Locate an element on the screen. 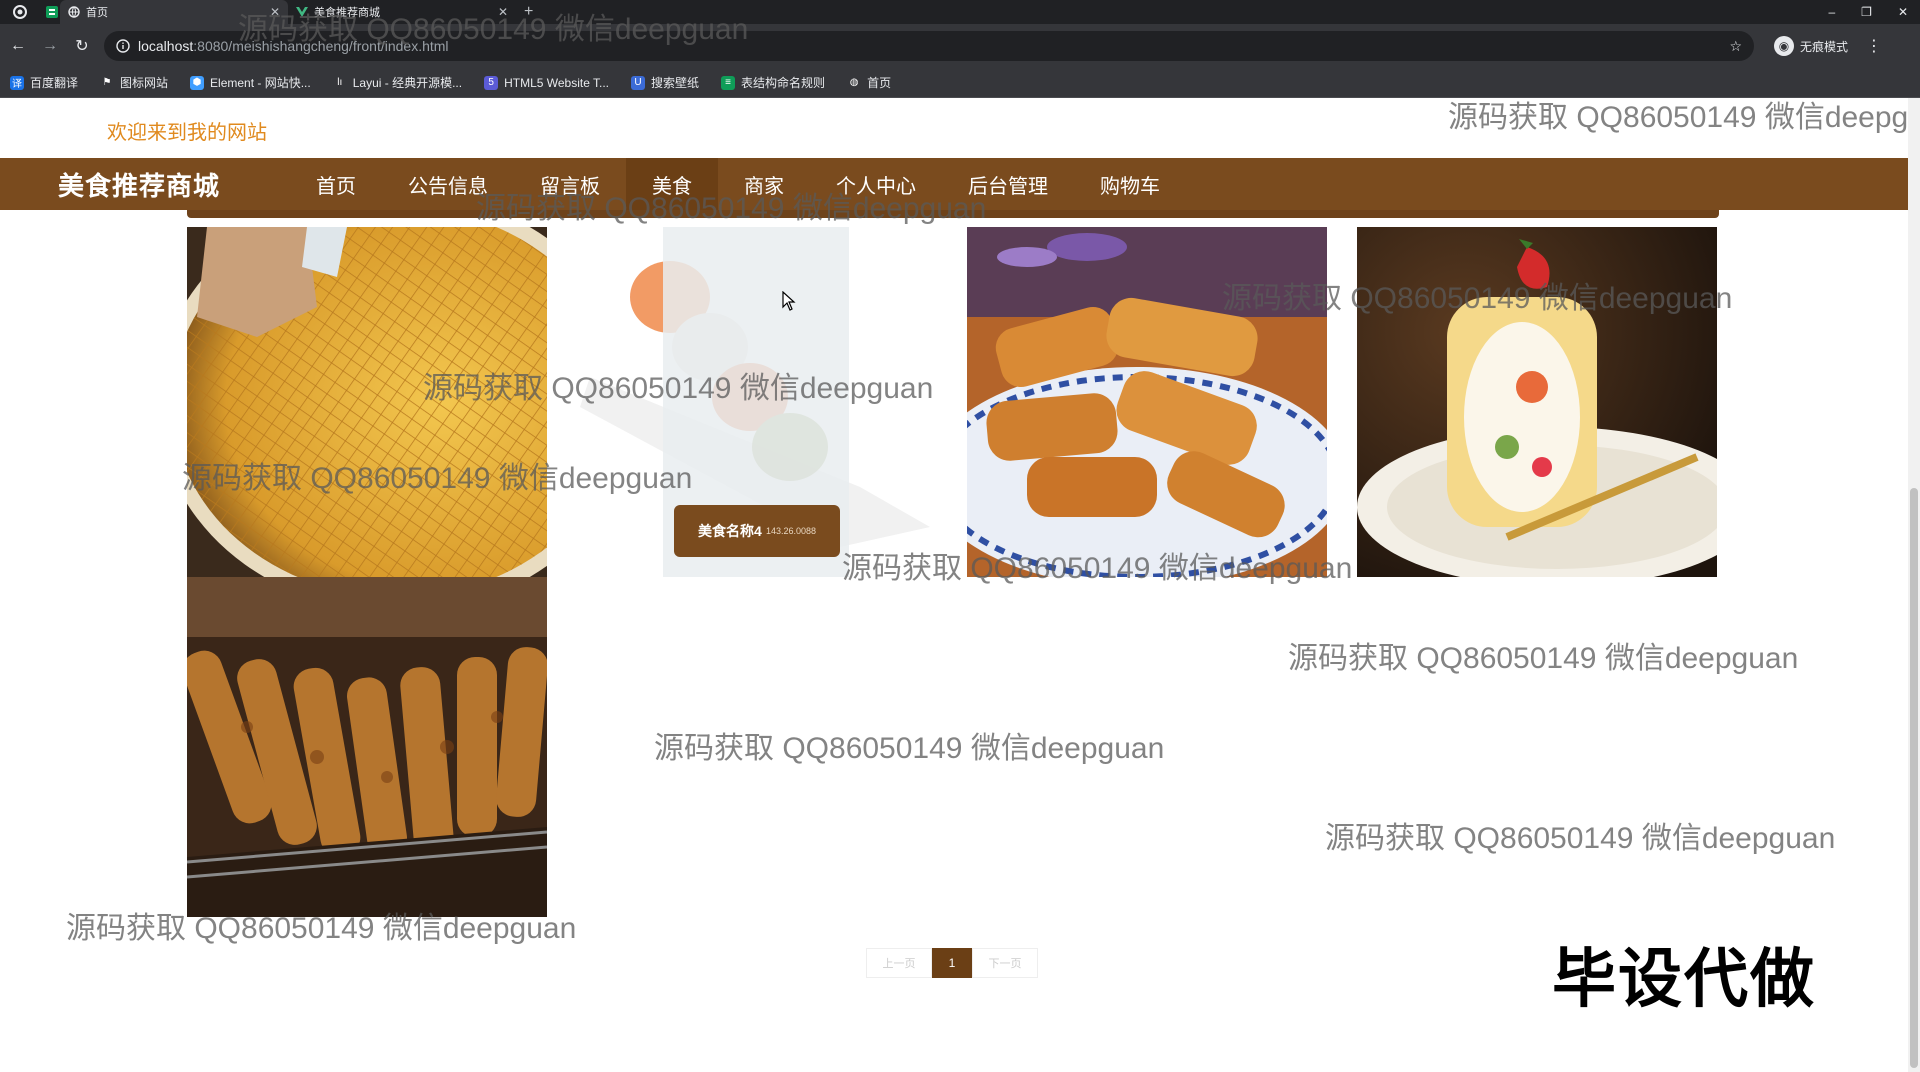  food-meta: 143.26.0088 is located at coordinates (790, 531).